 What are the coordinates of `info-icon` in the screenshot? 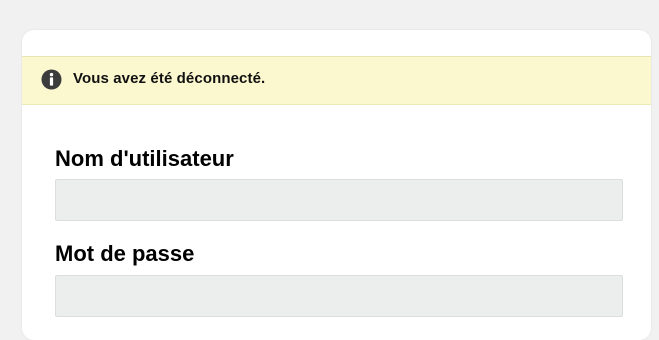 It's located at (51, 79).